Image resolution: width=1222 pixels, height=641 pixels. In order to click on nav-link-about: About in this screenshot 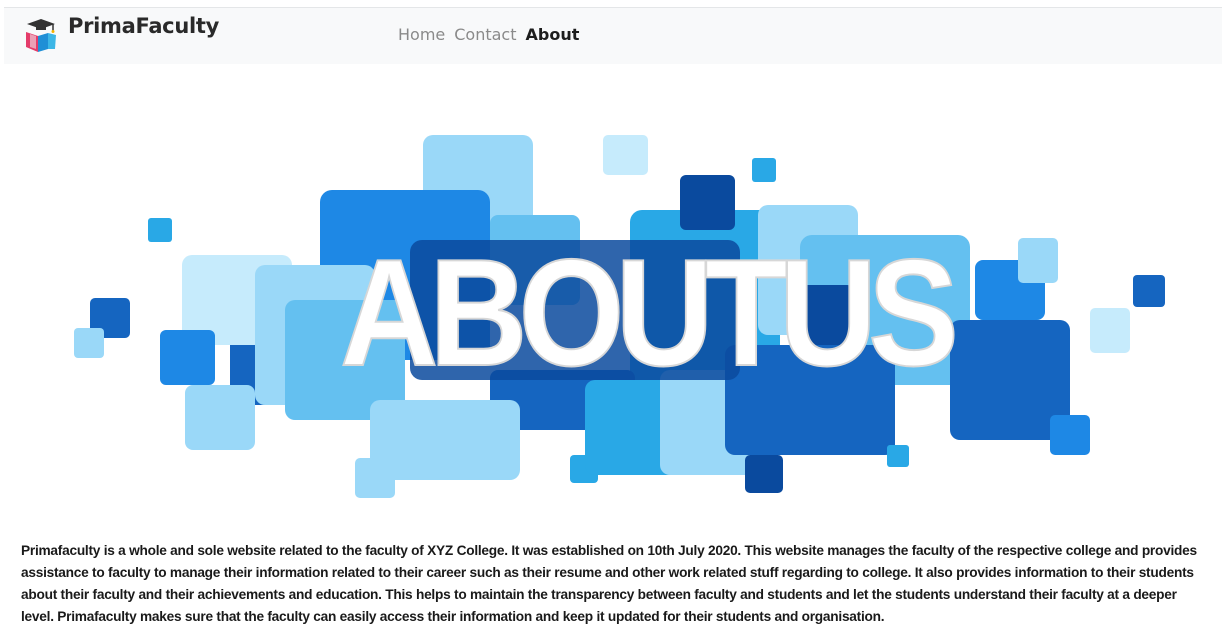, I will do `click(553, 34)`.